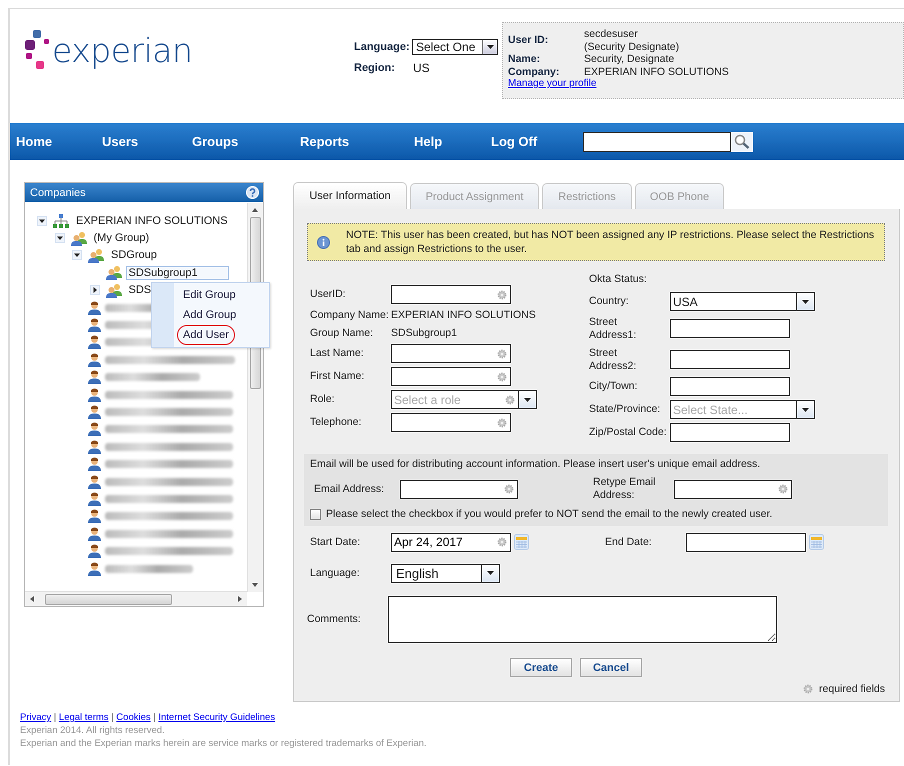  I want to click on field-label: City/Town:, so click(613, 386).